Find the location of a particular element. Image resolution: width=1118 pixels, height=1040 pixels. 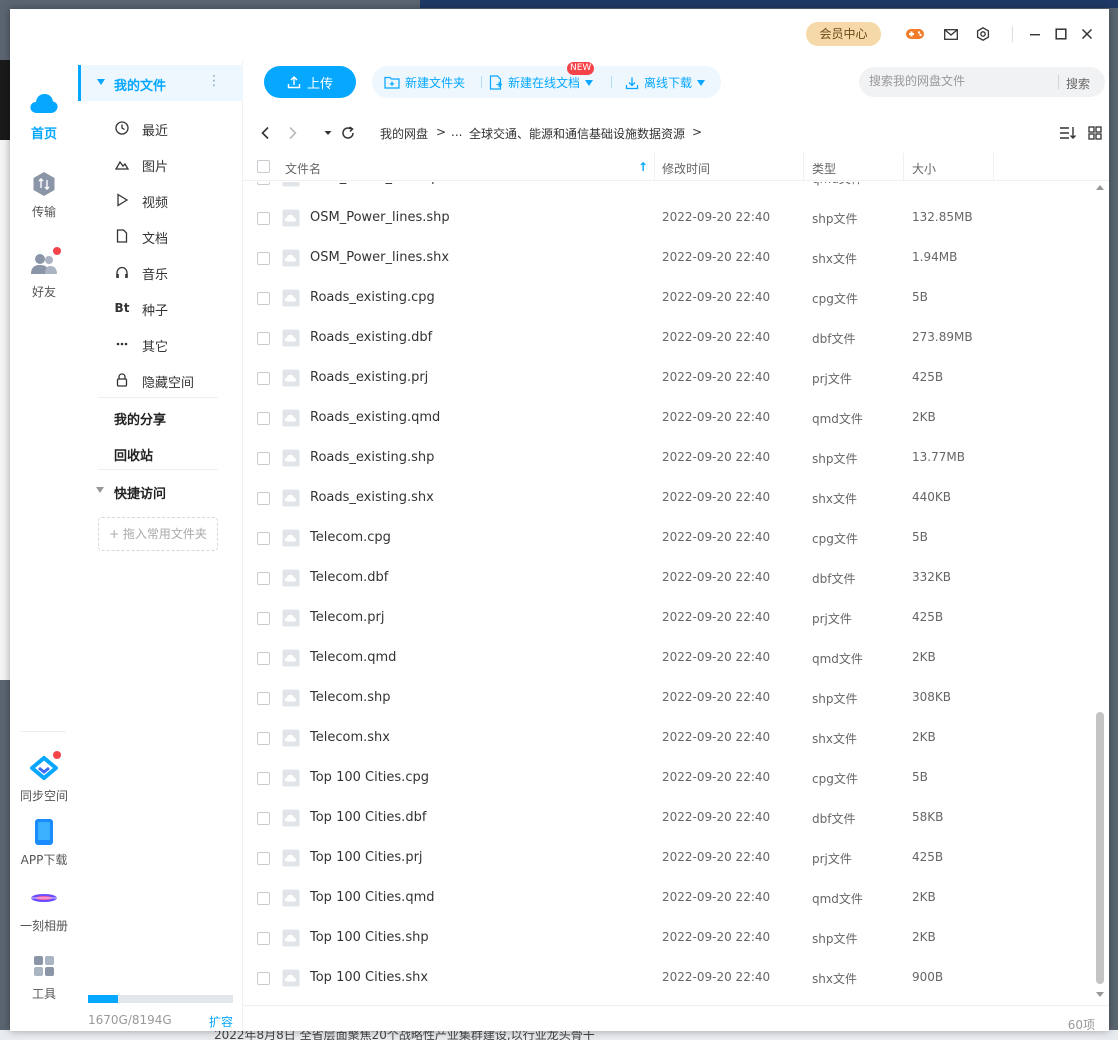

file-name: Telecom.qmd is located at coordinates (353, 657).